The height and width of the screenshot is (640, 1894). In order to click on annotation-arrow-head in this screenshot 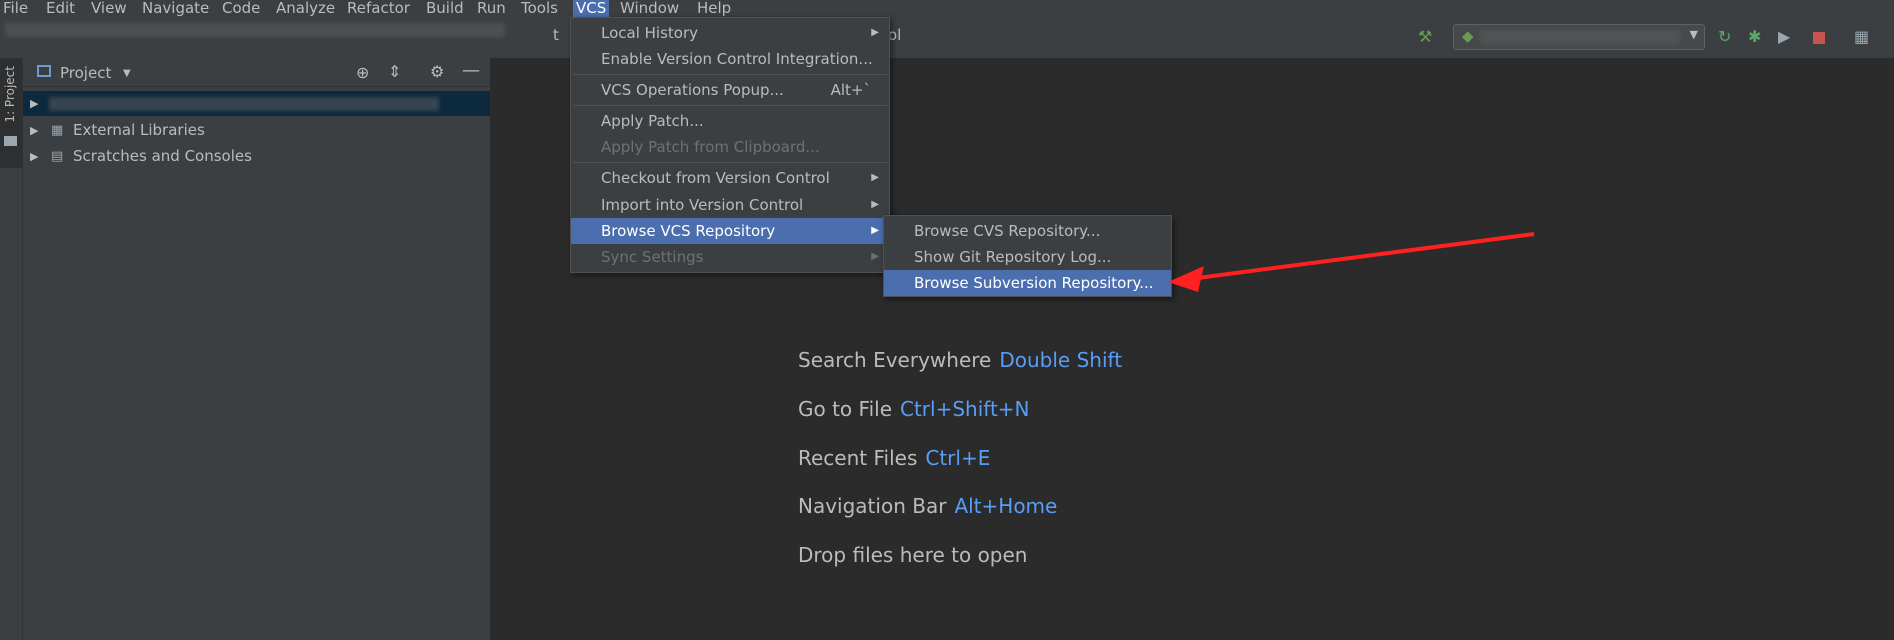, I will do `click(1186, 279)`.